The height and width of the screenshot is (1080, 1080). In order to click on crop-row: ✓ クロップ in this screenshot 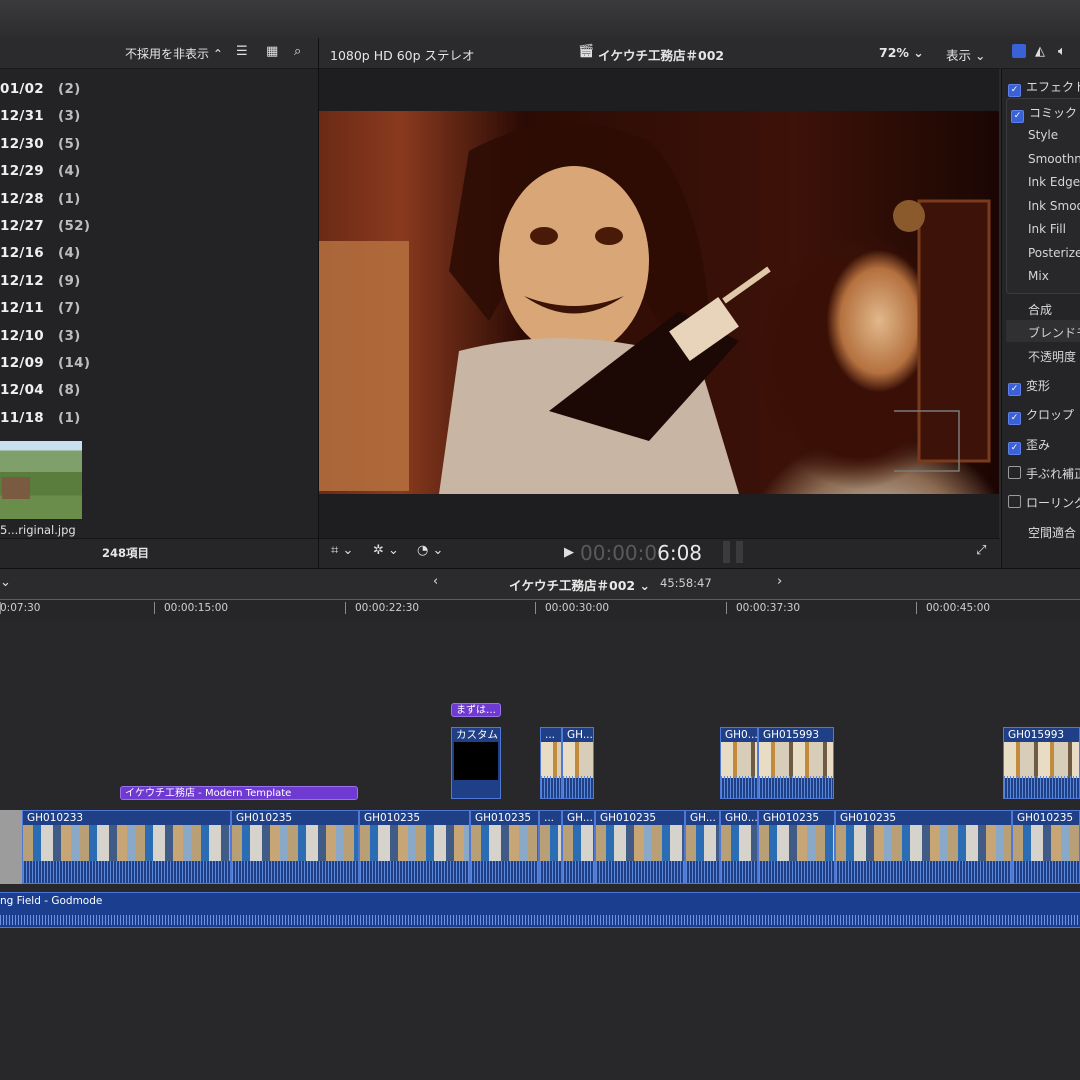, I will do `click(1041, 415)`.